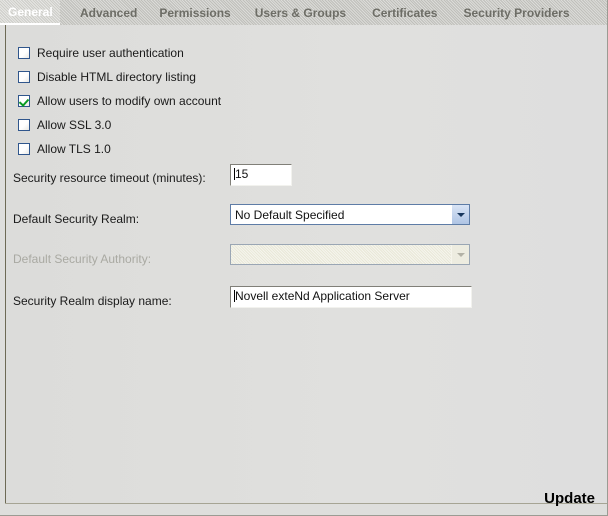 This screenshot has height=516, width=608. I want to click on label-timeout: Security resource timeout (minutes):, so click(109, 178).